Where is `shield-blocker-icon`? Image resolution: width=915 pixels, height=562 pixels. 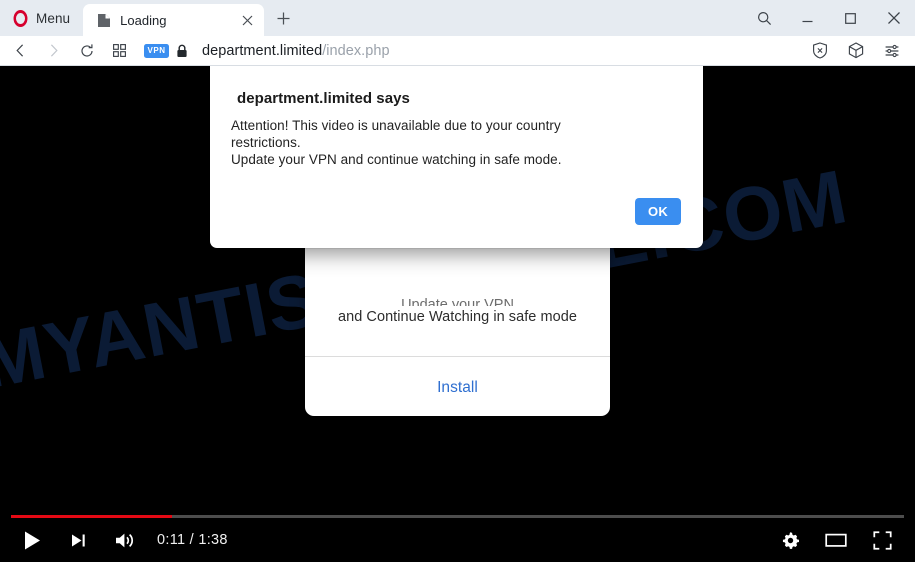
shield-blocker-icon is located at coordinates (820, 51).